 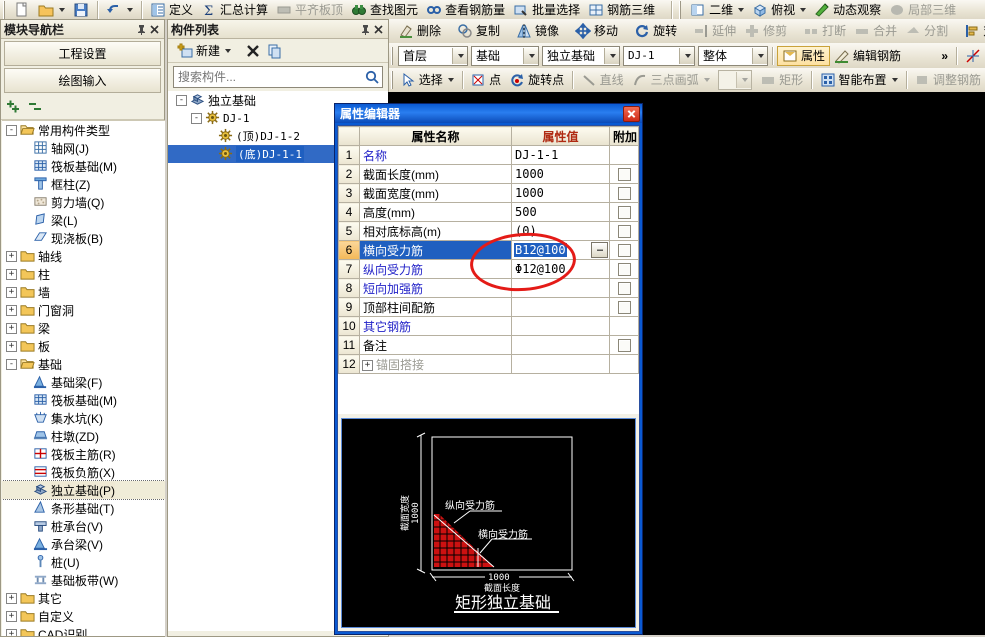 What do you see at coordinates (540, 250) in the screenshot?
I see `property-value-editing: B12@100` at bounding box center [540, 250].